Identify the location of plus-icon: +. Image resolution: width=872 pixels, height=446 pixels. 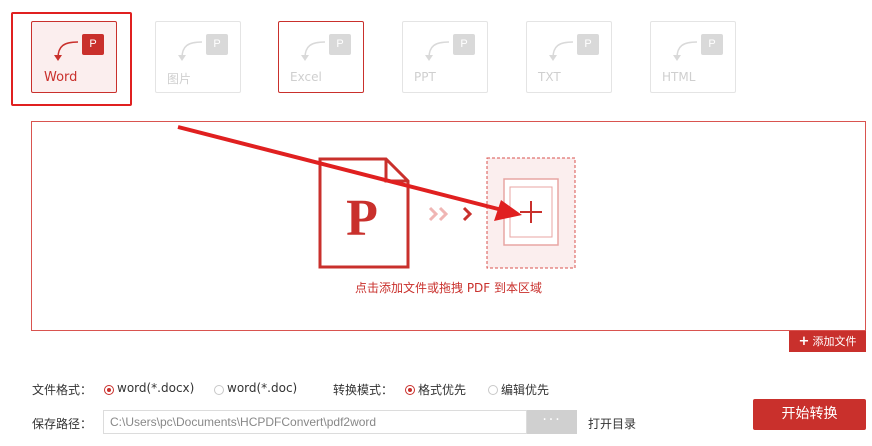
(804, 341).